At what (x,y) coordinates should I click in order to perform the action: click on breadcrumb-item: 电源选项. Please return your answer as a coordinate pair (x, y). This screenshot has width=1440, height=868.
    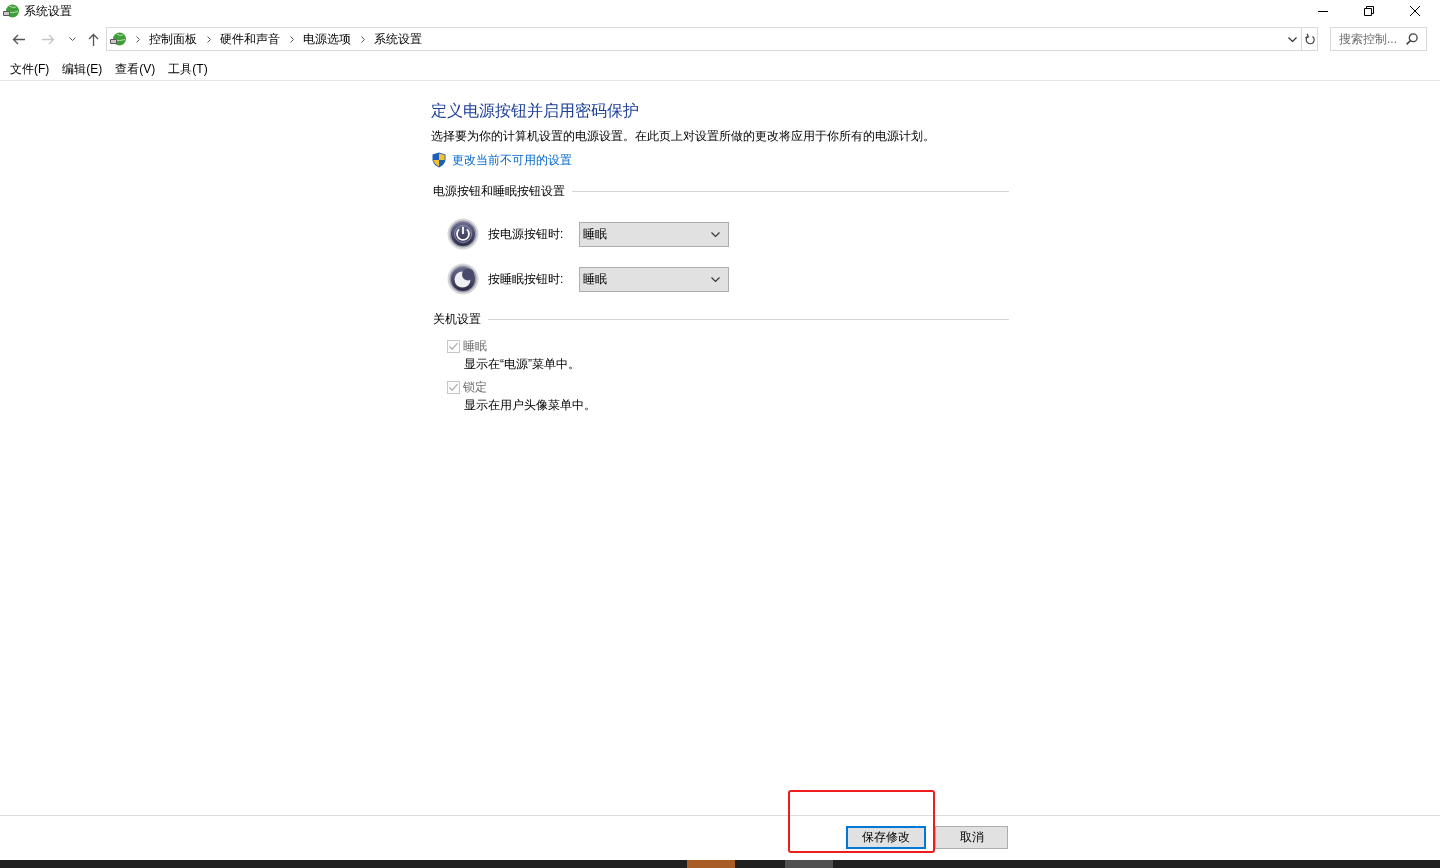
    Looking at the image, I should click on (327, 39).